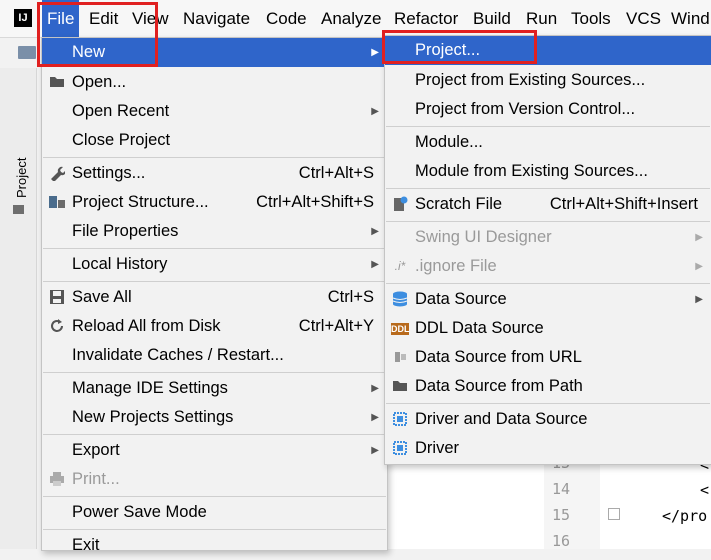 The image size is (711, 560). What do you see at coordinates (23, 18) in the screenshot?
I see `intellij-logo-icon: IJ` at bounding box center [23, 18].